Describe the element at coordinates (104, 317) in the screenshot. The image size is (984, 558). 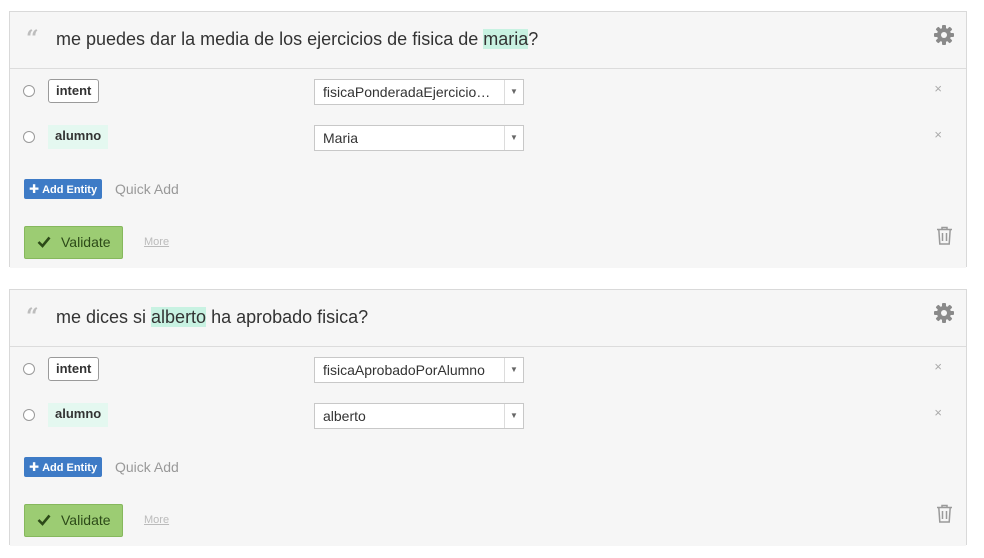
I see `sentence-text: me dices si` at that location.